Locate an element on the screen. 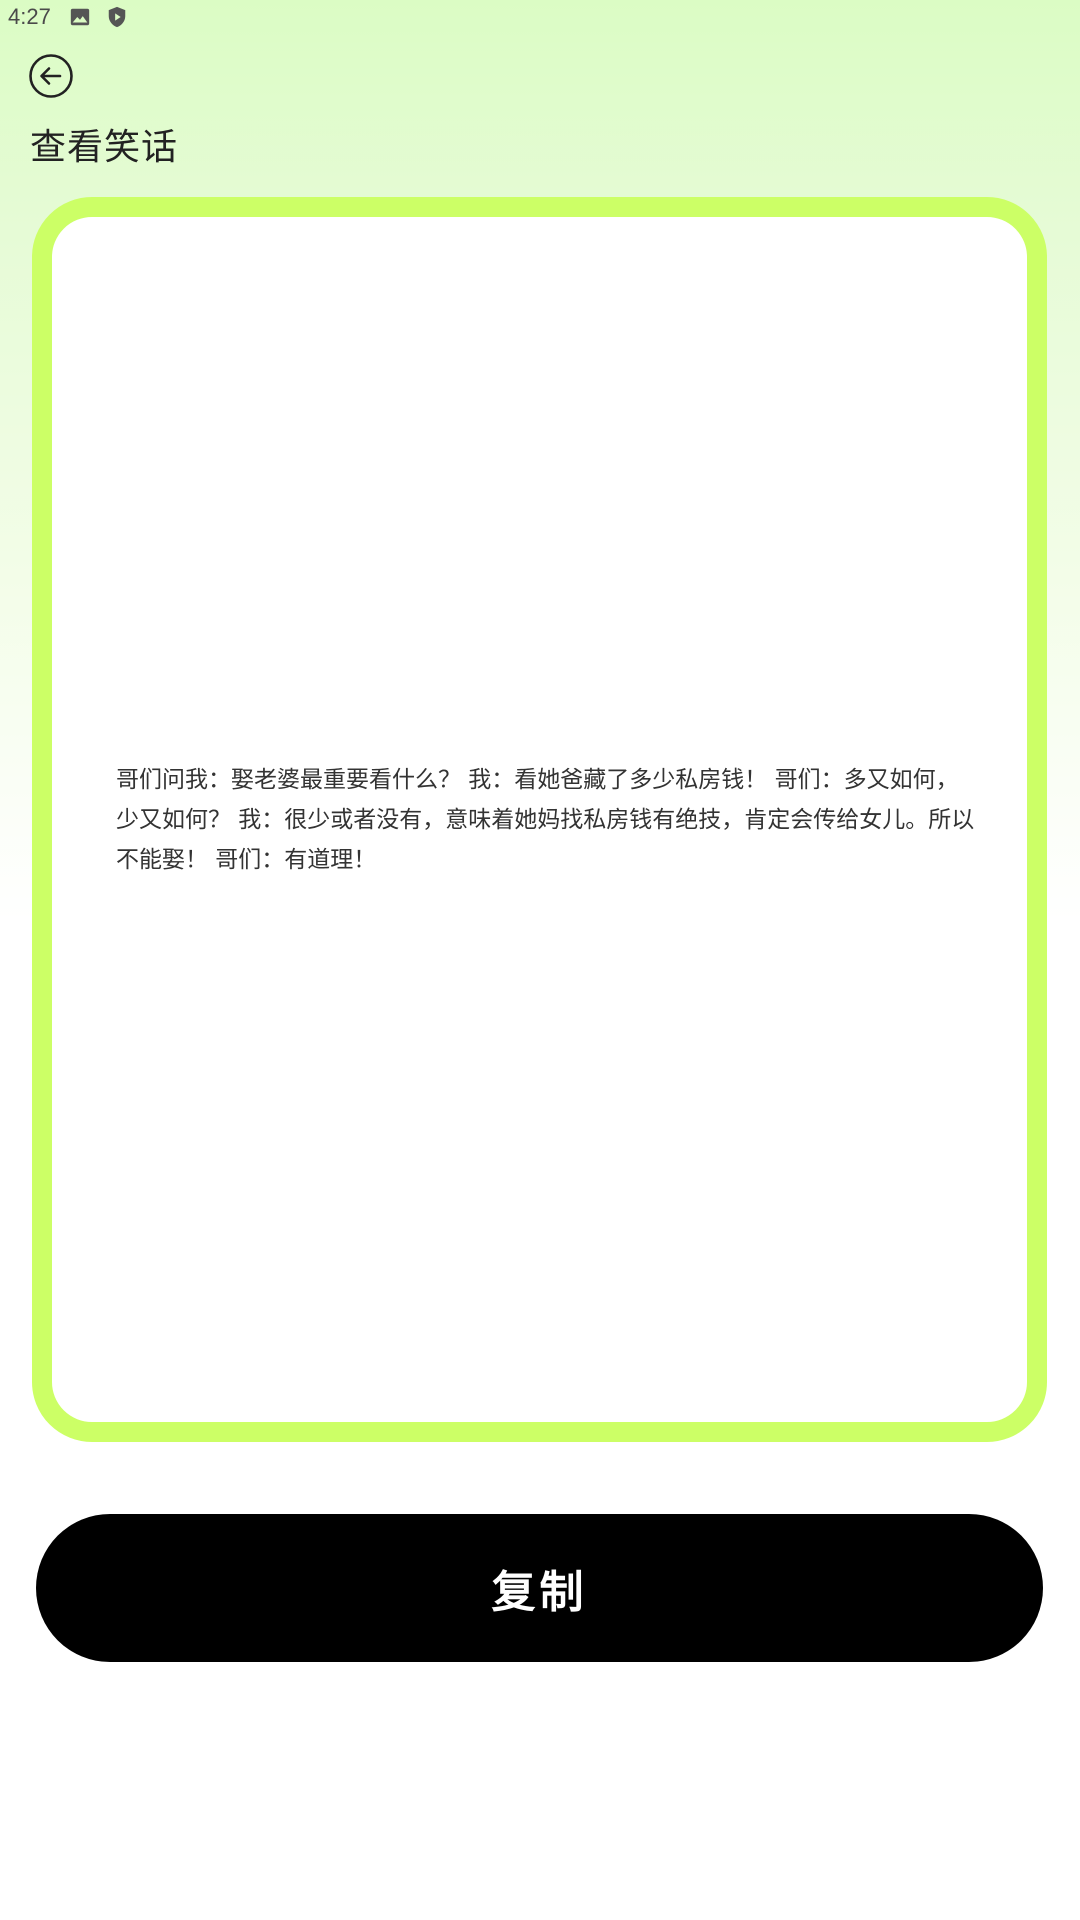  shield-play-icon is located at coordinates (117, 17).